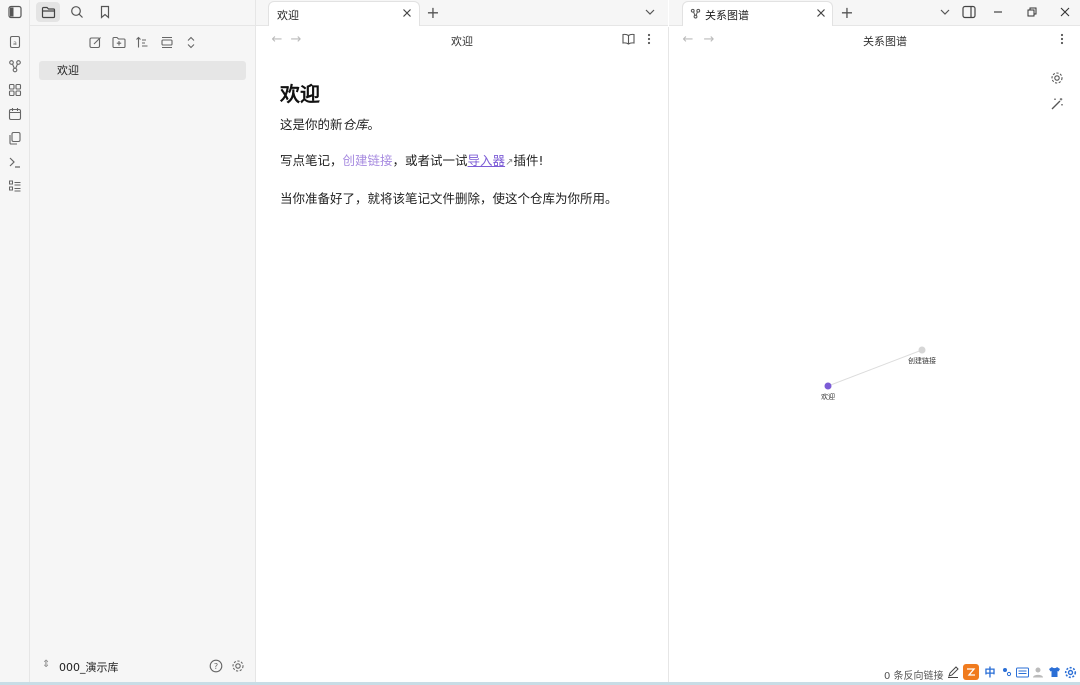 The height and width of the screenshot is (685, 1080). I want to click on punctuation-icon, so click(1007, 672).